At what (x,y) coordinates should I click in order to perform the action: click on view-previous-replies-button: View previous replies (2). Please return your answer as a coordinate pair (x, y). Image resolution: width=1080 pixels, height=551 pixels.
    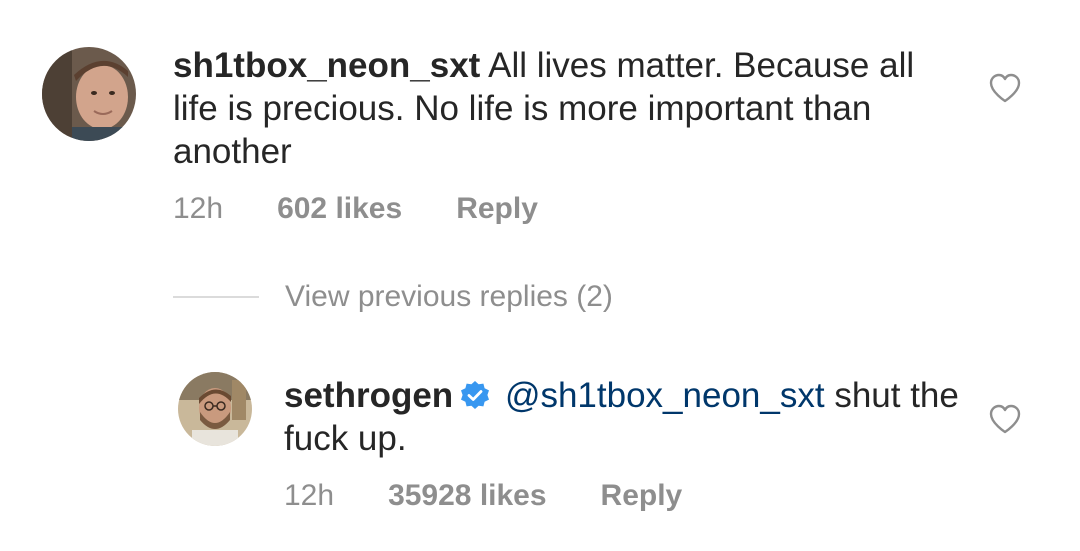
    Looking at the image, I should click on (393, 297).